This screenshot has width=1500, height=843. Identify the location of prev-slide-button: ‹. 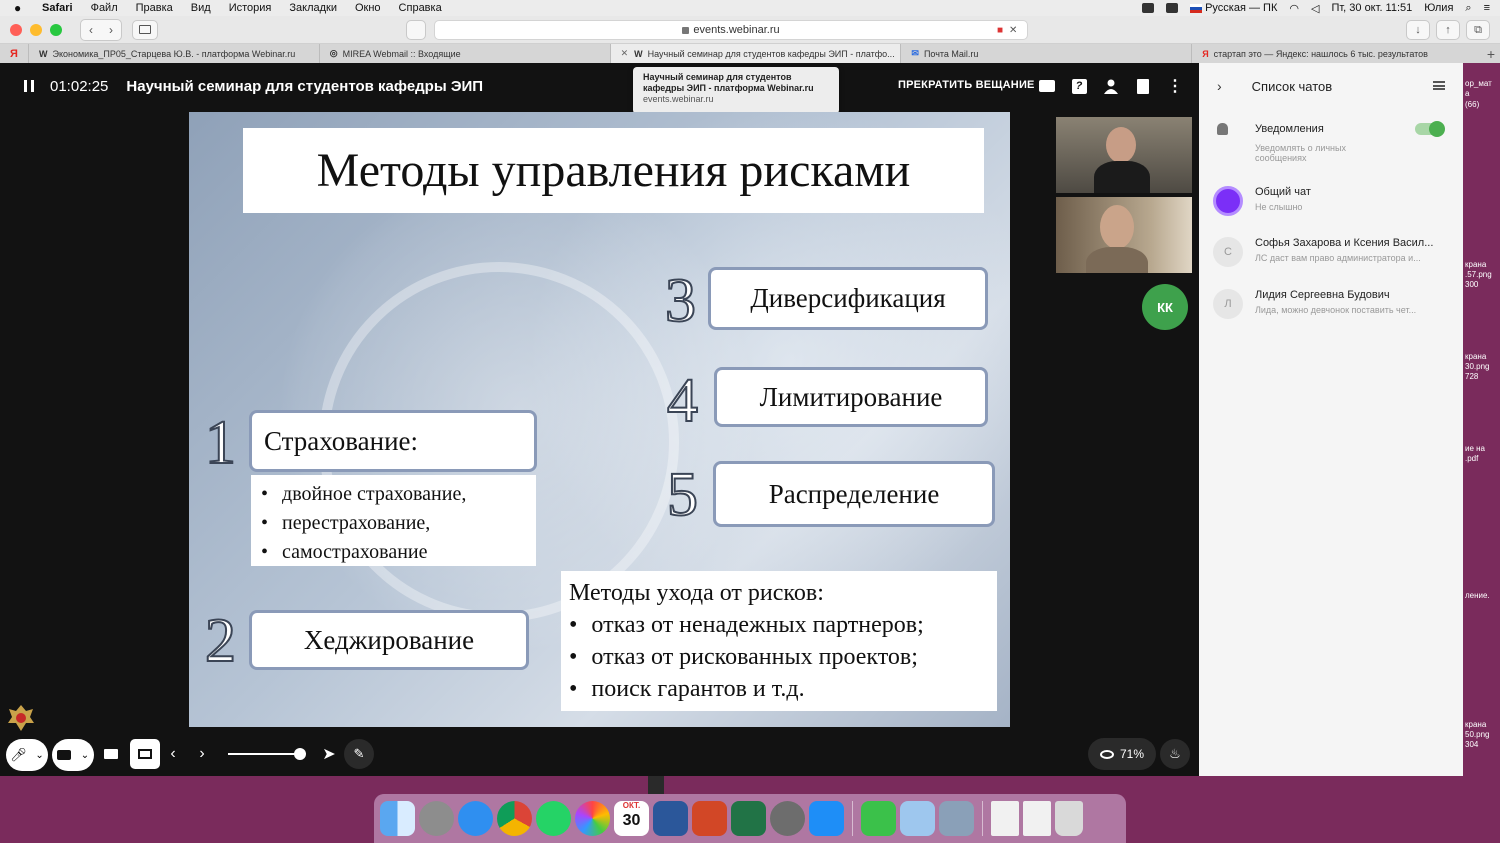
(173, 754).